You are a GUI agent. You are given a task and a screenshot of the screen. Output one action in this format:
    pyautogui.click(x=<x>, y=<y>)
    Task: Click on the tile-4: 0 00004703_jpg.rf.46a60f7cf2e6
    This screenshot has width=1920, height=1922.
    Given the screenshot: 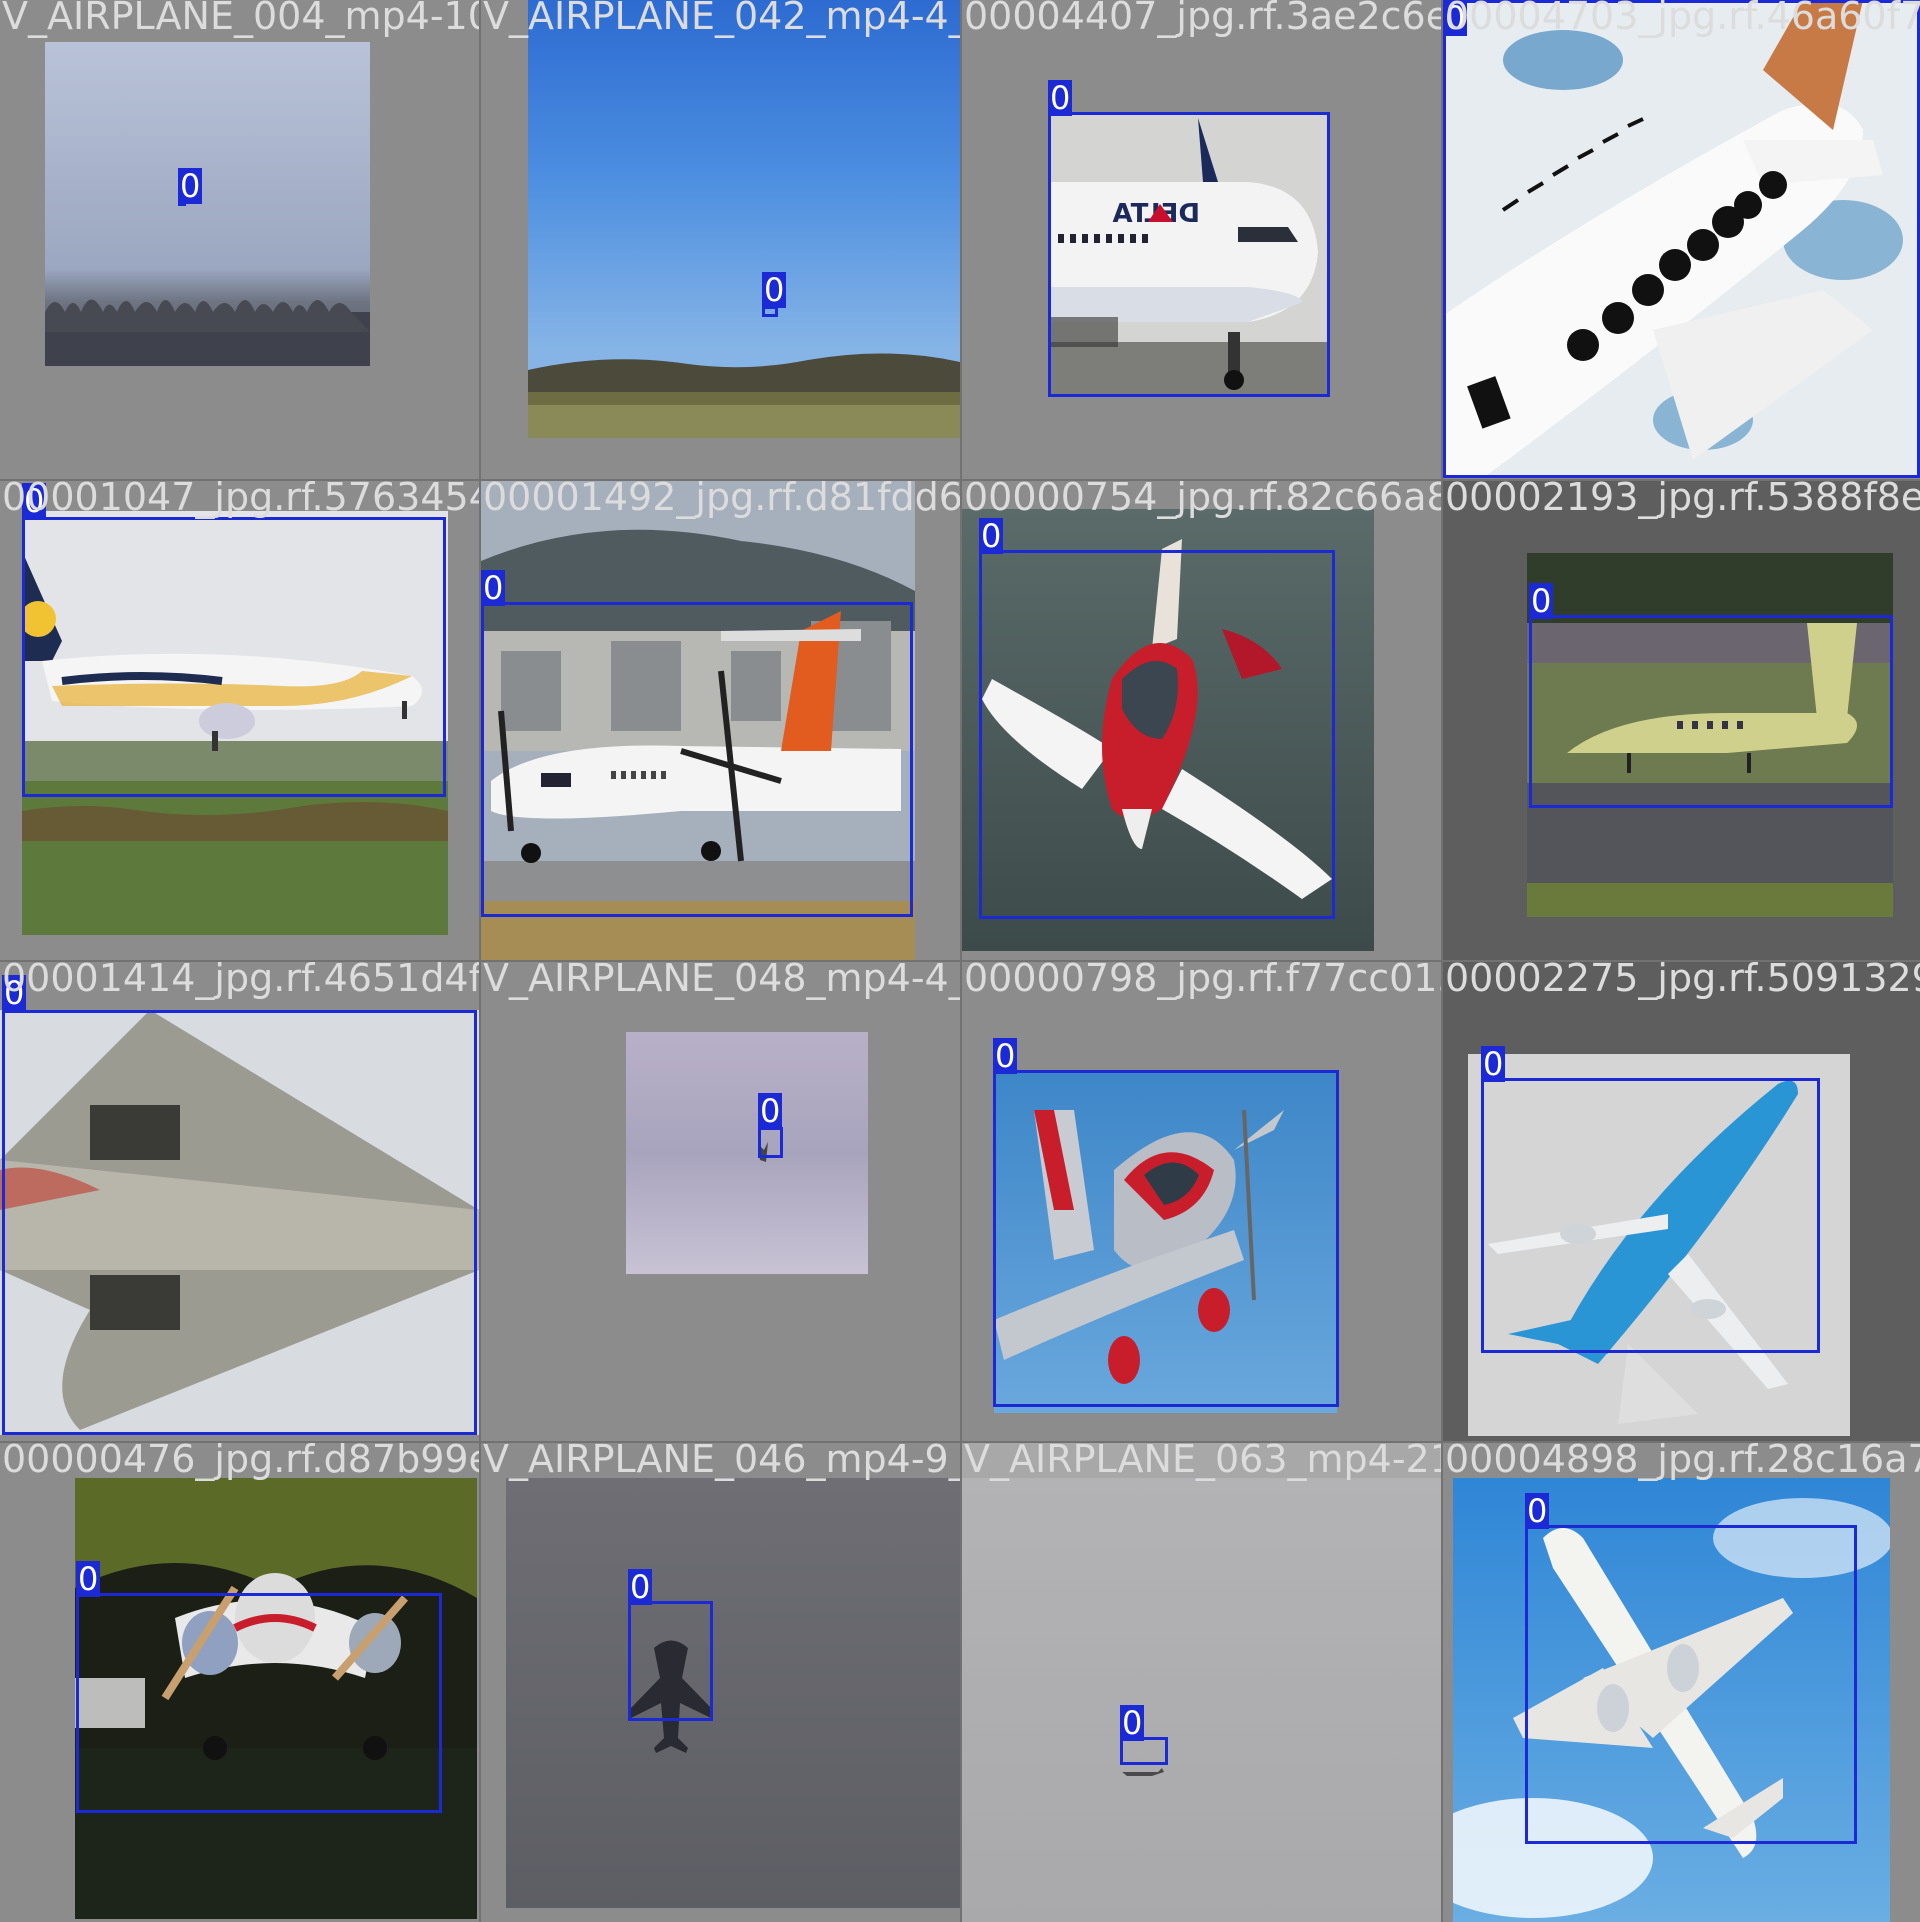 What is the action you would take?
    pyautogui.click(x=1681, y=239)
    